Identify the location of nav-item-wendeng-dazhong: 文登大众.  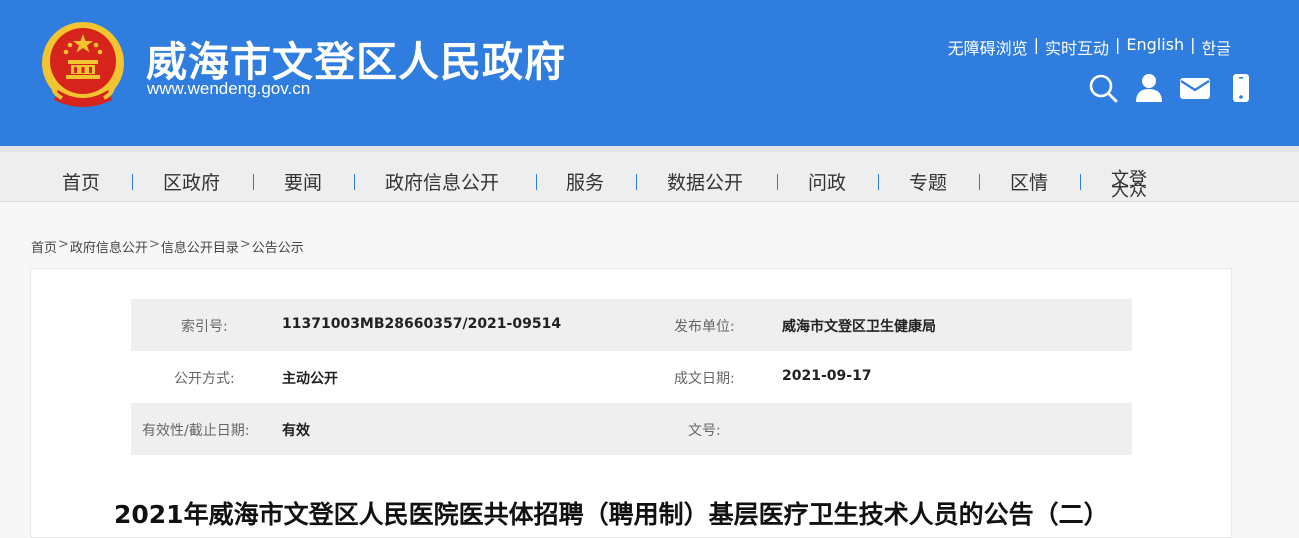
(1133, 185).